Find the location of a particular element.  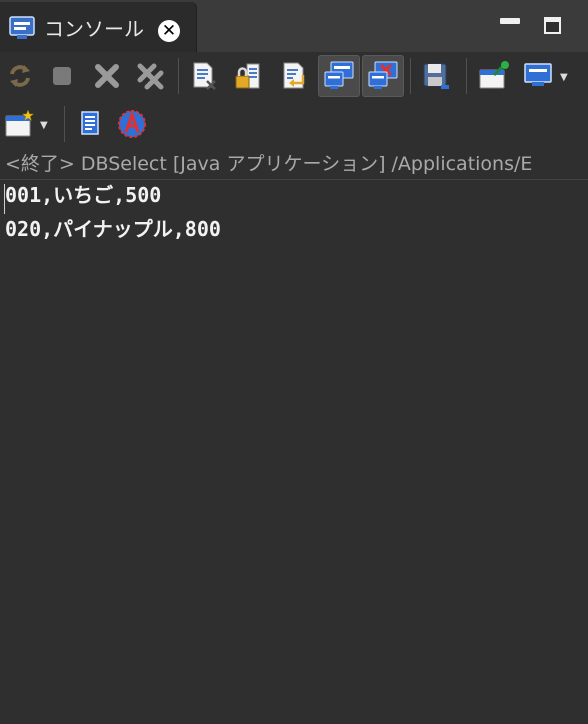

terminate-icon is located at coordinates (62, 76).